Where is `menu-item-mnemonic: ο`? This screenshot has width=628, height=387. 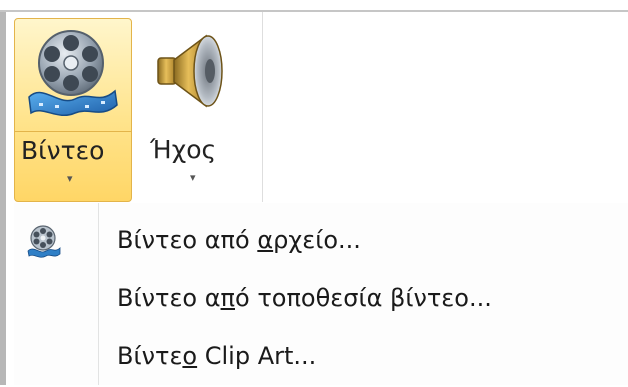 menu-item-mnemonic: ο is located at coordinates (190, 356).